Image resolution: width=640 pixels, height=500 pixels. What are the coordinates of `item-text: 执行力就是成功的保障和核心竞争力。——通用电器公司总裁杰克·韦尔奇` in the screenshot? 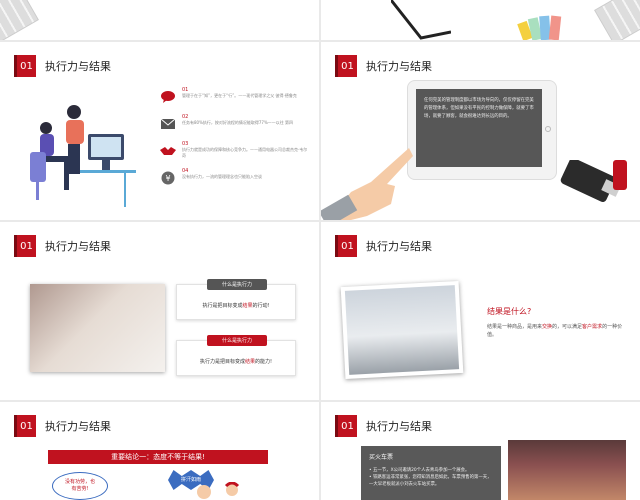 It's located at (245, 152).